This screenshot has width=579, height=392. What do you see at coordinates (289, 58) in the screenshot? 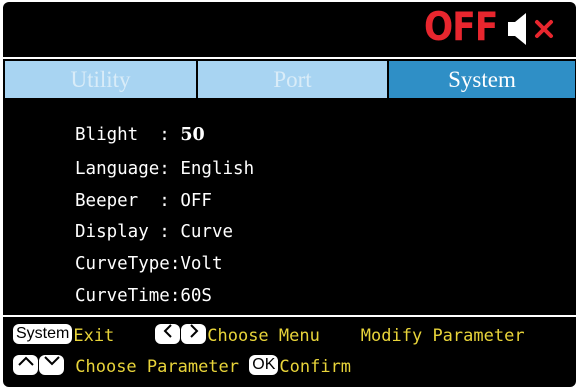
I see `header-divider` at bounding box center [289, 58].